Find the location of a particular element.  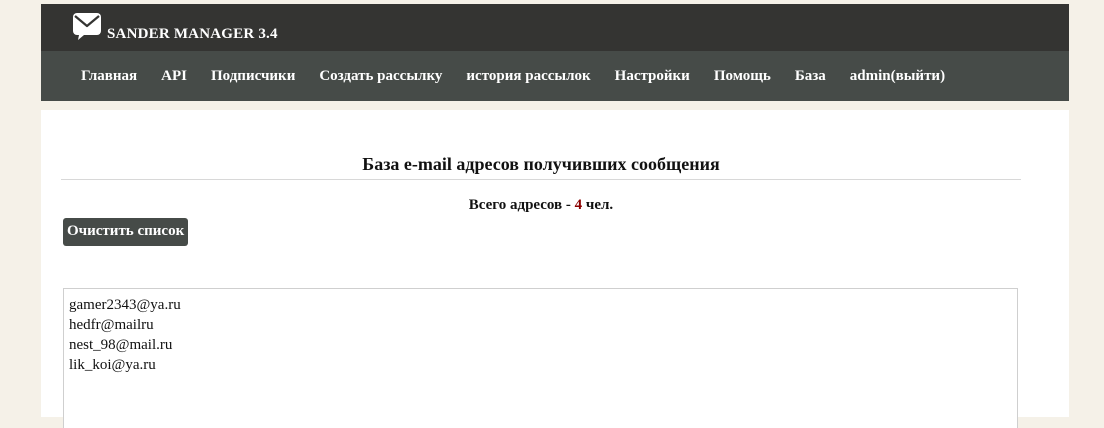

header: SANDER MANAGER 3.4 is located at coordinates (555, 27).